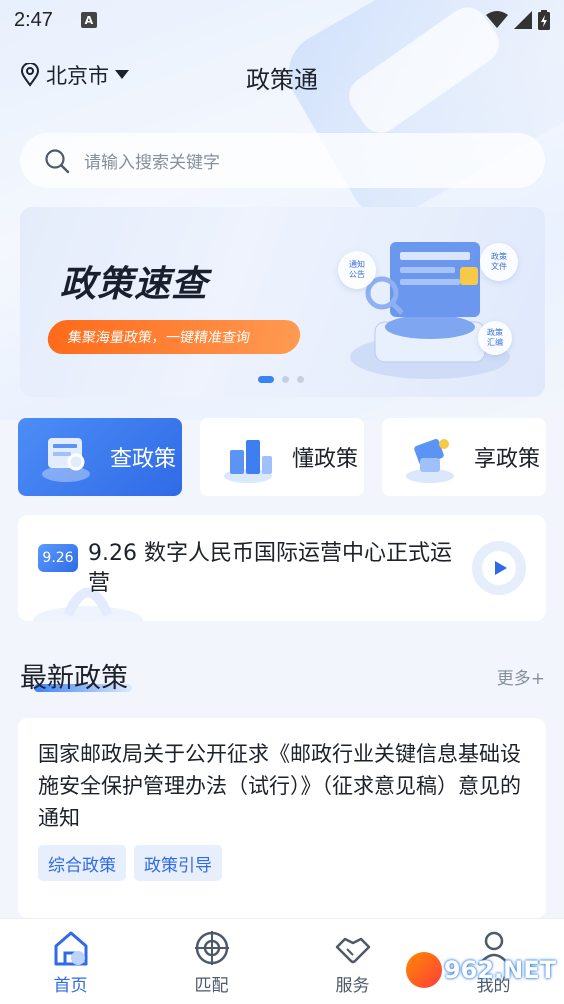  I want to click on bubble-notice: 通知公告, so click(357, 270).